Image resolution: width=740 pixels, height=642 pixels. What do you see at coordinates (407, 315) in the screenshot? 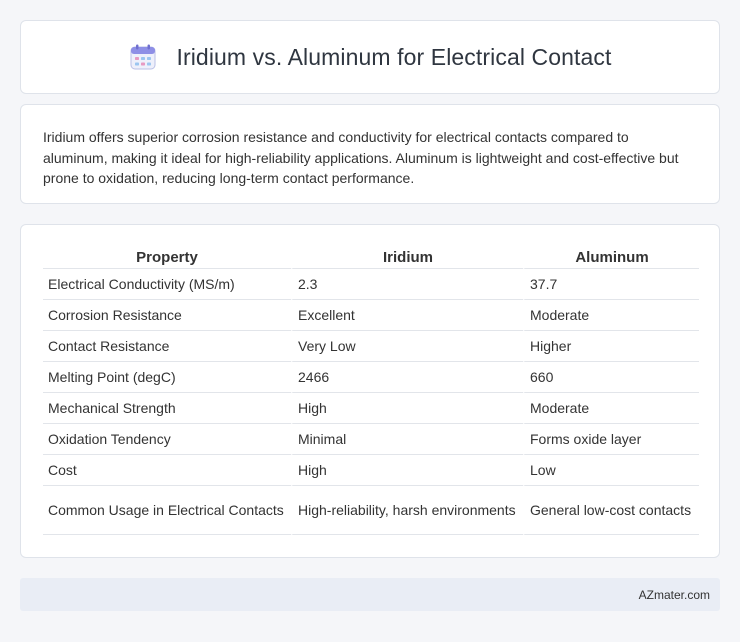
I see `iridium-cell: Excellent` at bounding box center [407, 315].